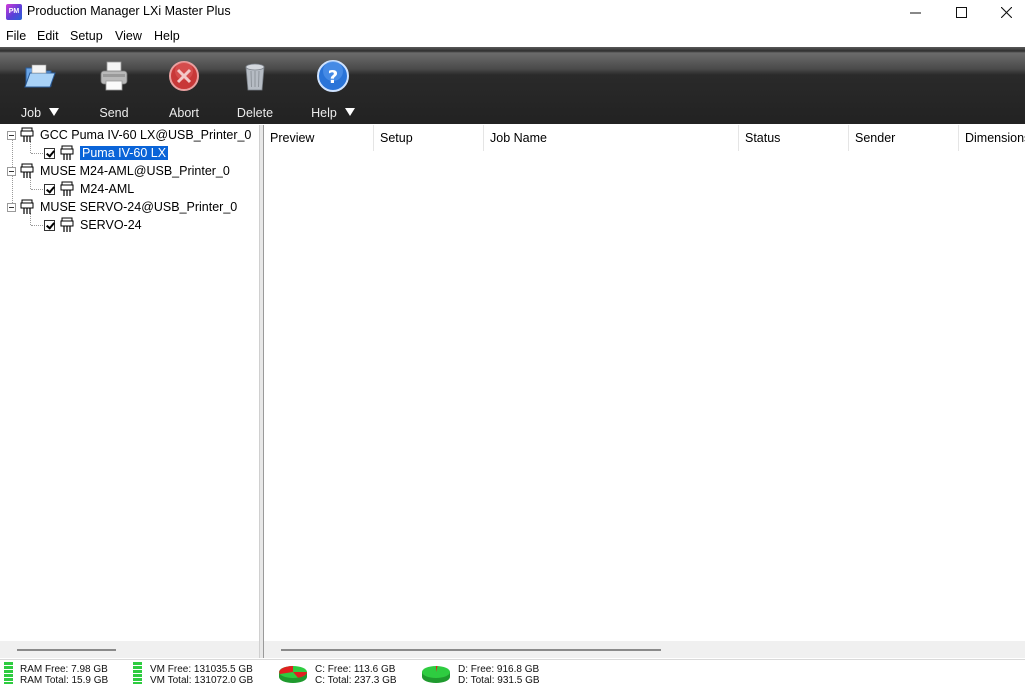  I want to click on job-list-horizontal-scrollbar, so click(644, 649).